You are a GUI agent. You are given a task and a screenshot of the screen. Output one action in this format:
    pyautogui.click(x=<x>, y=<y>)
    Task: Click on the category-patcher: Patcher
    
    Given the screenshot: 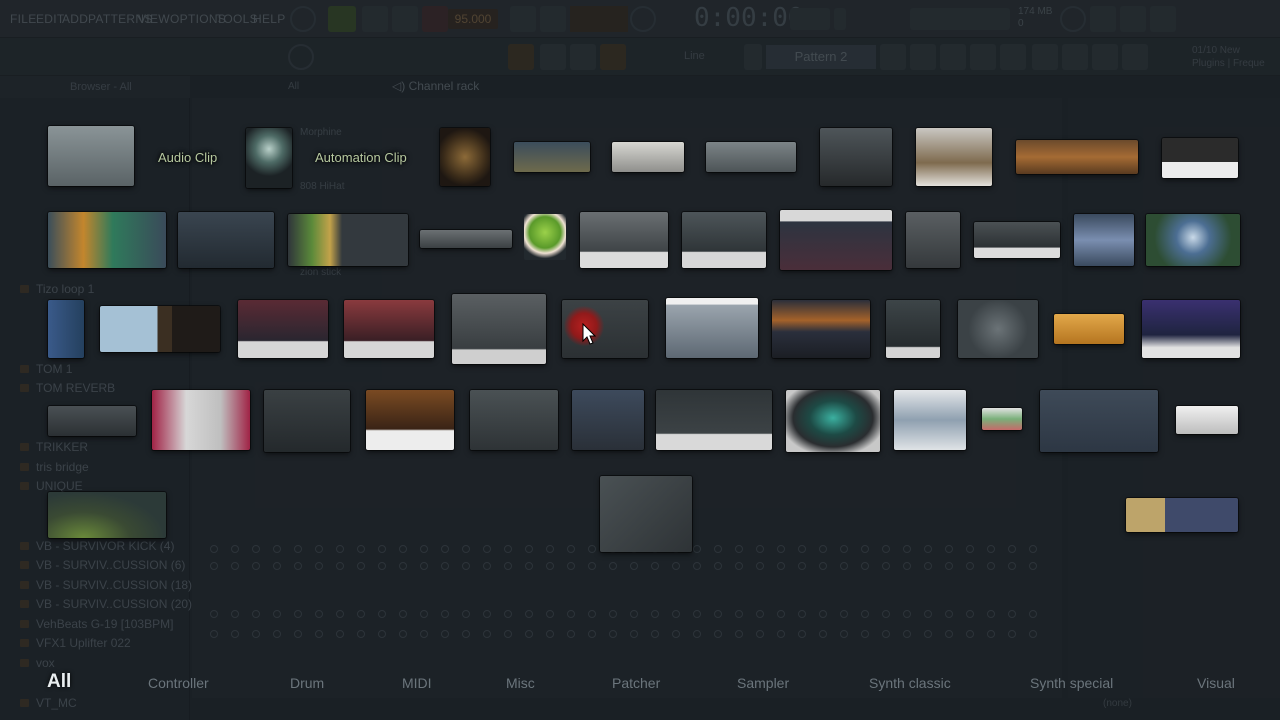 What is the action you would take?
    pyautogui.click(x=636, y=683)
    